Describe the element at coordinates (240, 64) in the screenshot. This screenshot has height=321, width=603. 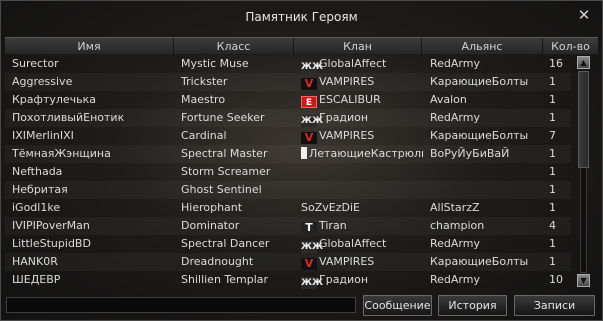
I see `cell-class: Mystic Muse` at that location.